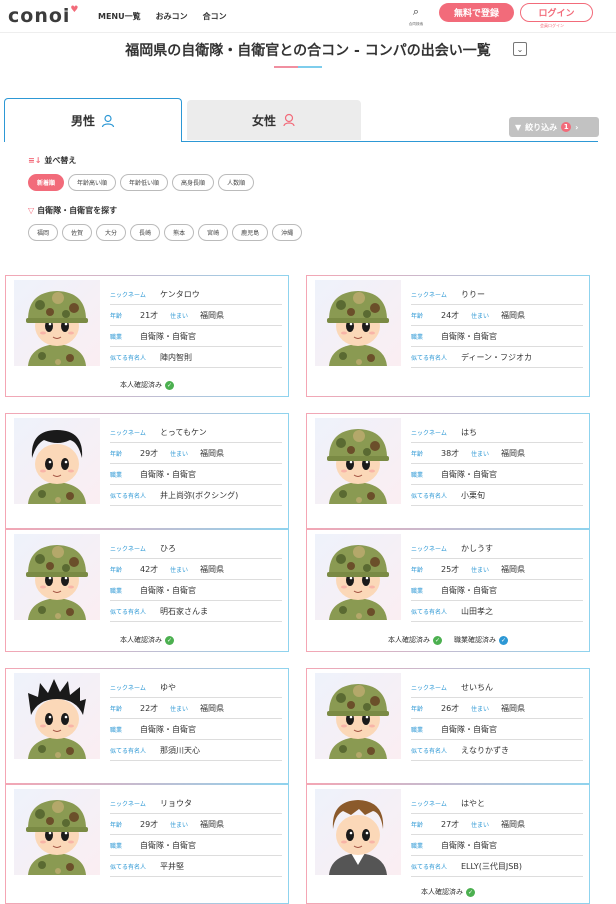  Describe the element at coordinates (73, 210) in the screenshot. I see `area-heading: ▽ 自衛隊・自衛官を探す` at that location.